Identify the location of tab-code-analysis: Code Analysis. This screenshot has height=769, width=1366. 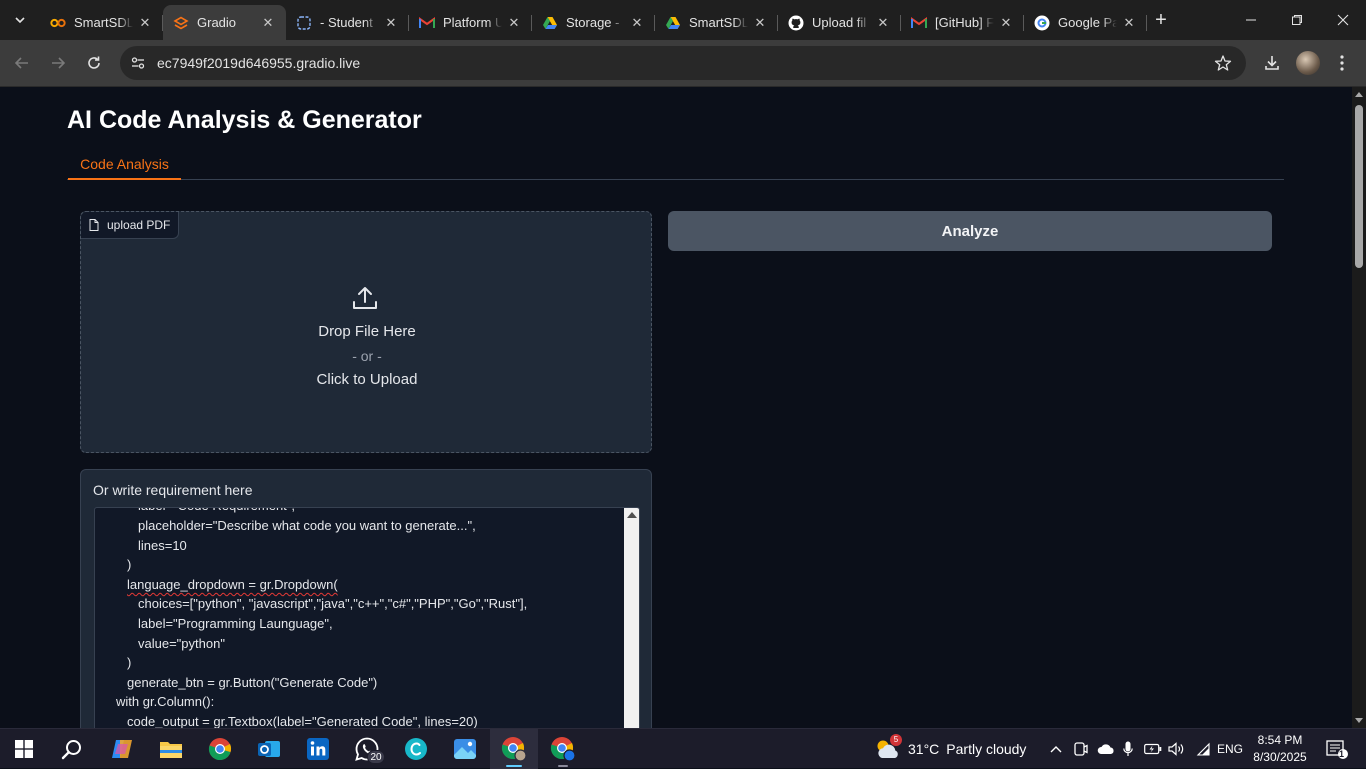
(124, 165).